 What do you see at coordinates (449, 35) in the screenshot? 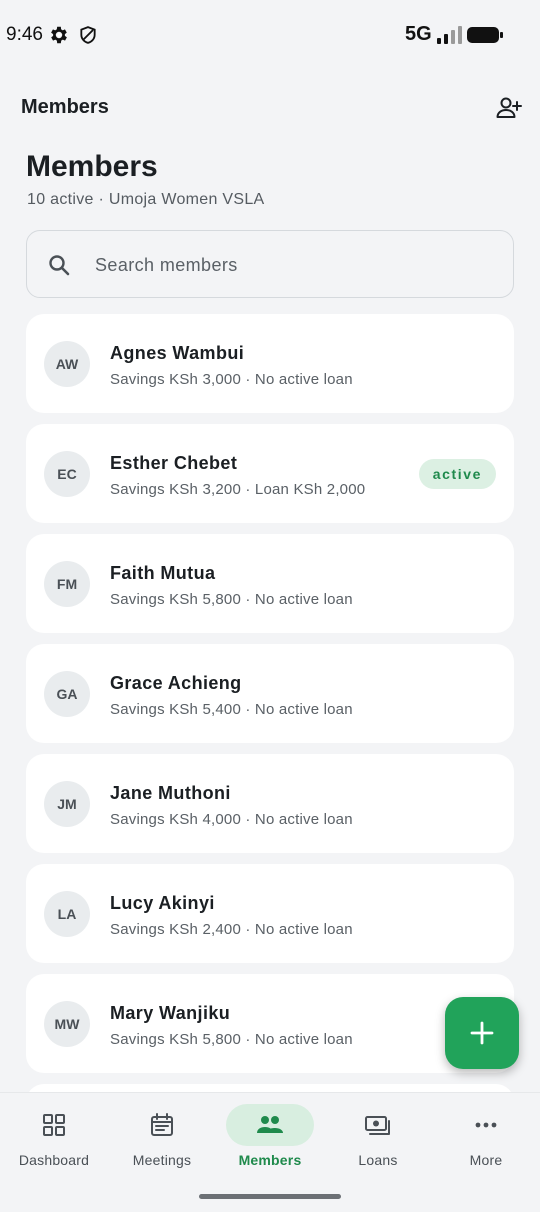
I see `signal-icon` at bounding box center [449, 35].